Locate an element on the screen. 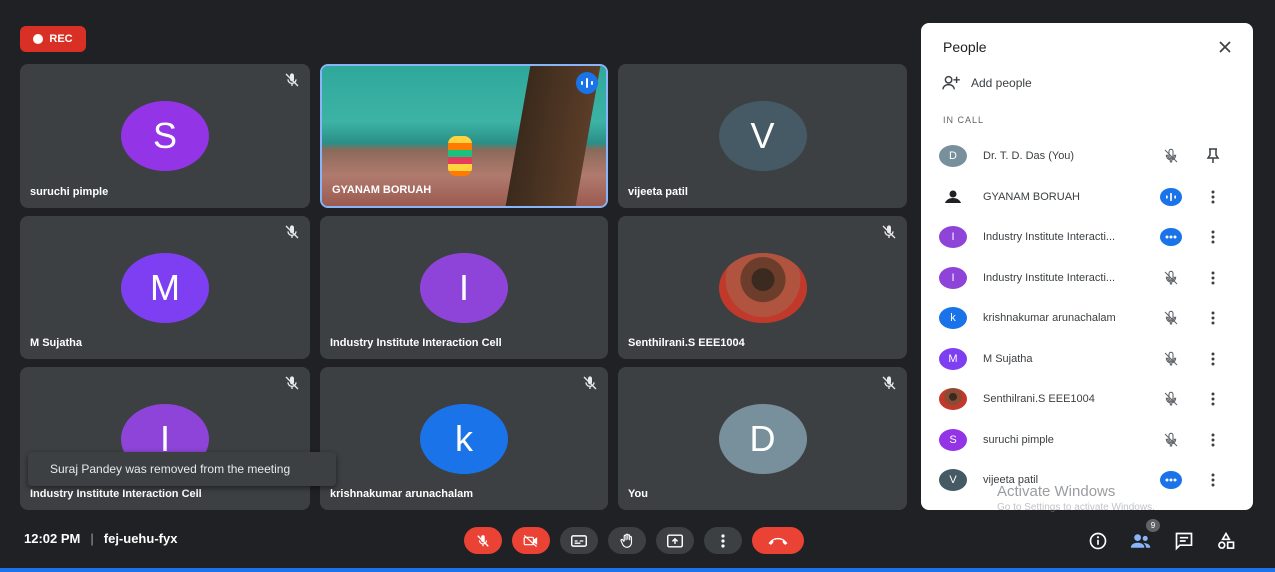 The width and height of the screenshot is (1275, 572). close-icon is located at coordinates (1225, 47).